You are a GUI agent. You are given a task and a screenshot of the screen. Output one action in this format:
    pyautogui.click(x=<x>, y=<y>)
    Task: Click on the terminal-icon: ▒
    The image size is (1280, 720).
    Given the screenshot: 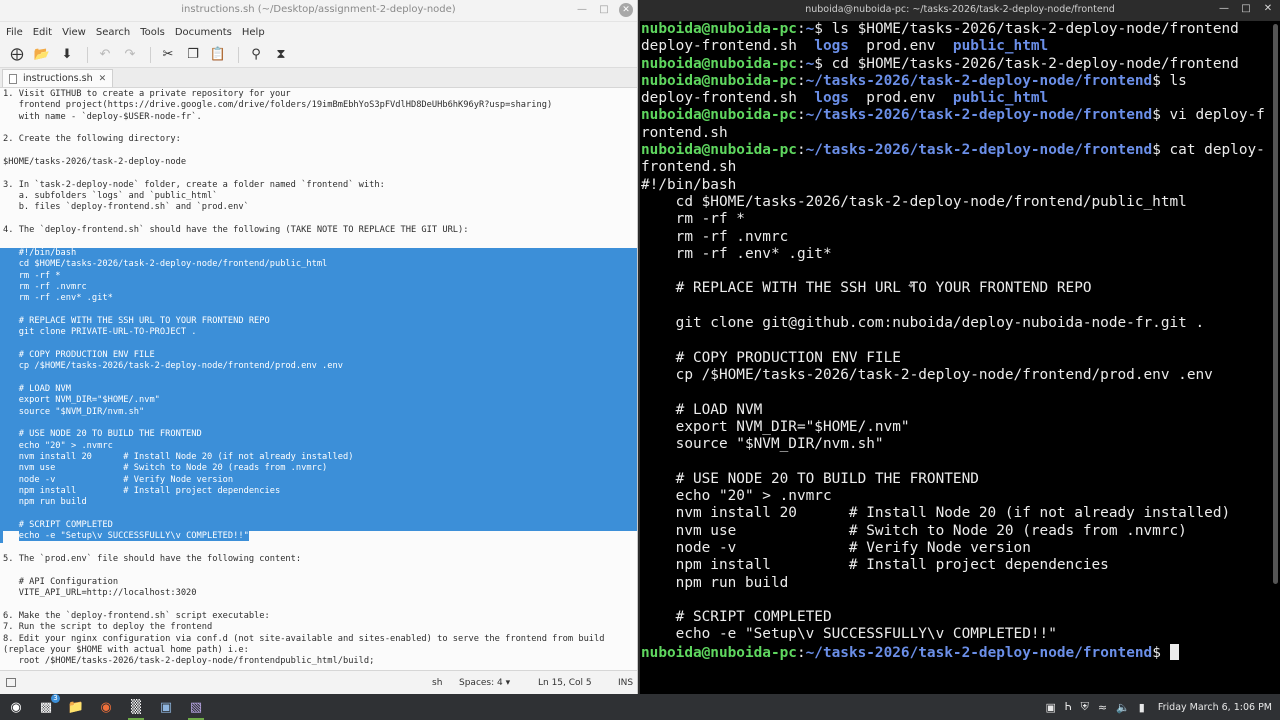 What is the action you would take?
    pyautogui.click(x=136, y=708)
    